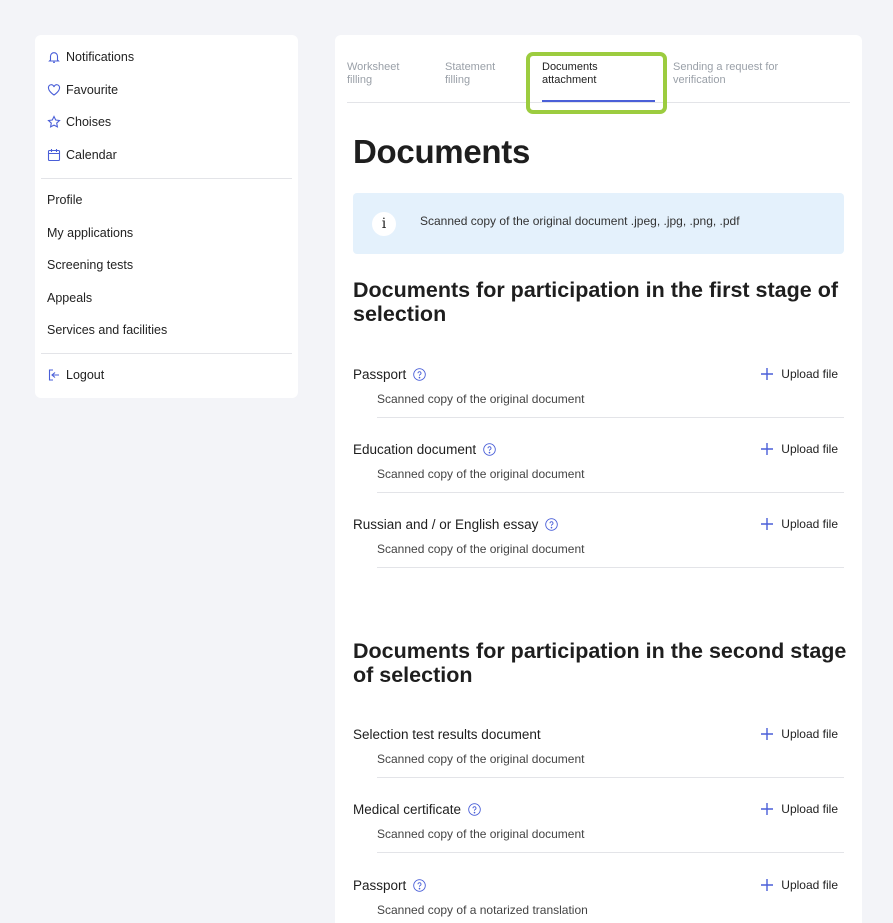  Describe the element at coordinates (407, 809) in the screenshot. I see `document-name-text: Medical certificate` at that location.